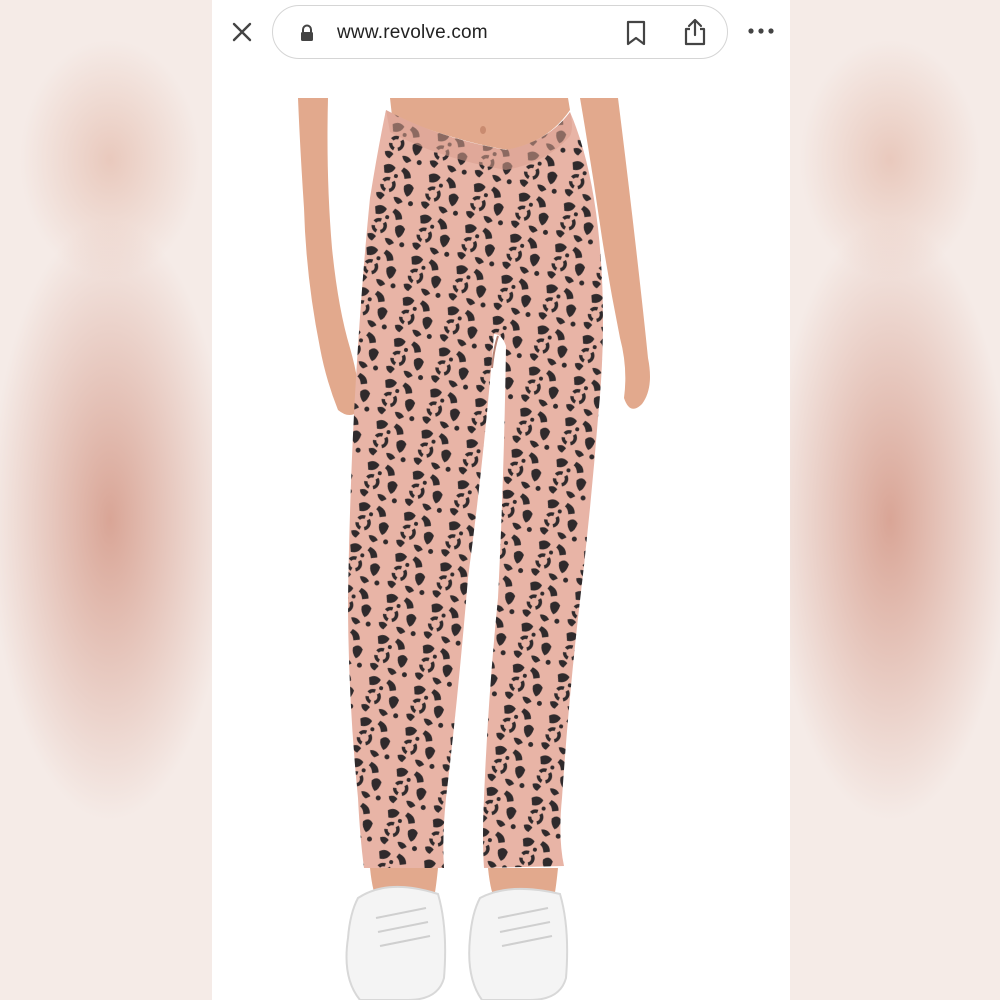 The image size is (1000, 1000). Describe the element at coordinates (695, 32) in the screenshot. I see `share-icon` at that location.